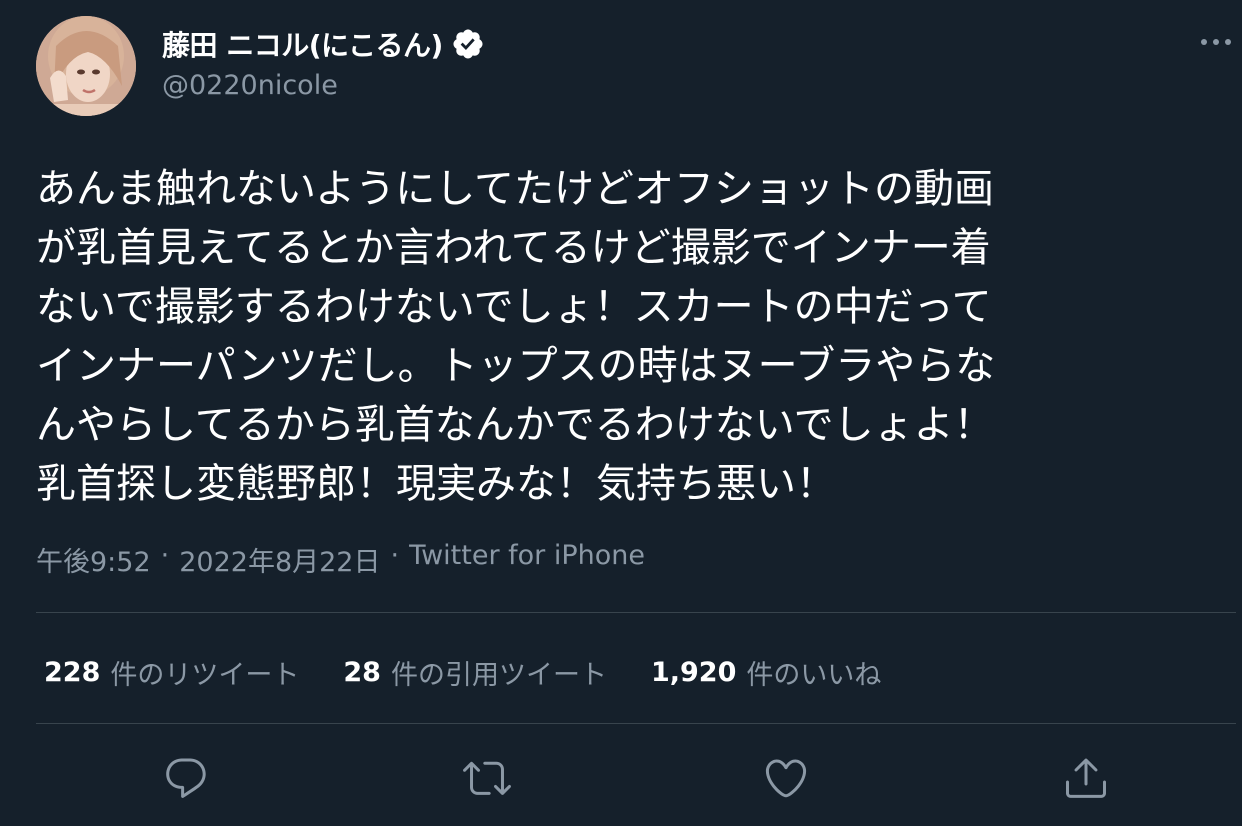  I want to click on share-icon, so click(1086, 778).